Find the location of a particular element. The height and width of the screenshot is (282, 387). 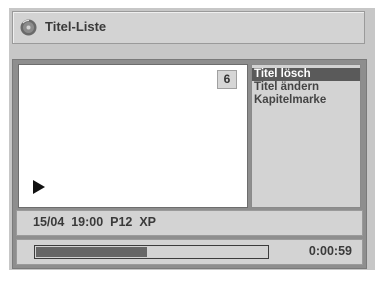

menu-item-delete-title: Titel lösch is located at coordinates (306, 74).